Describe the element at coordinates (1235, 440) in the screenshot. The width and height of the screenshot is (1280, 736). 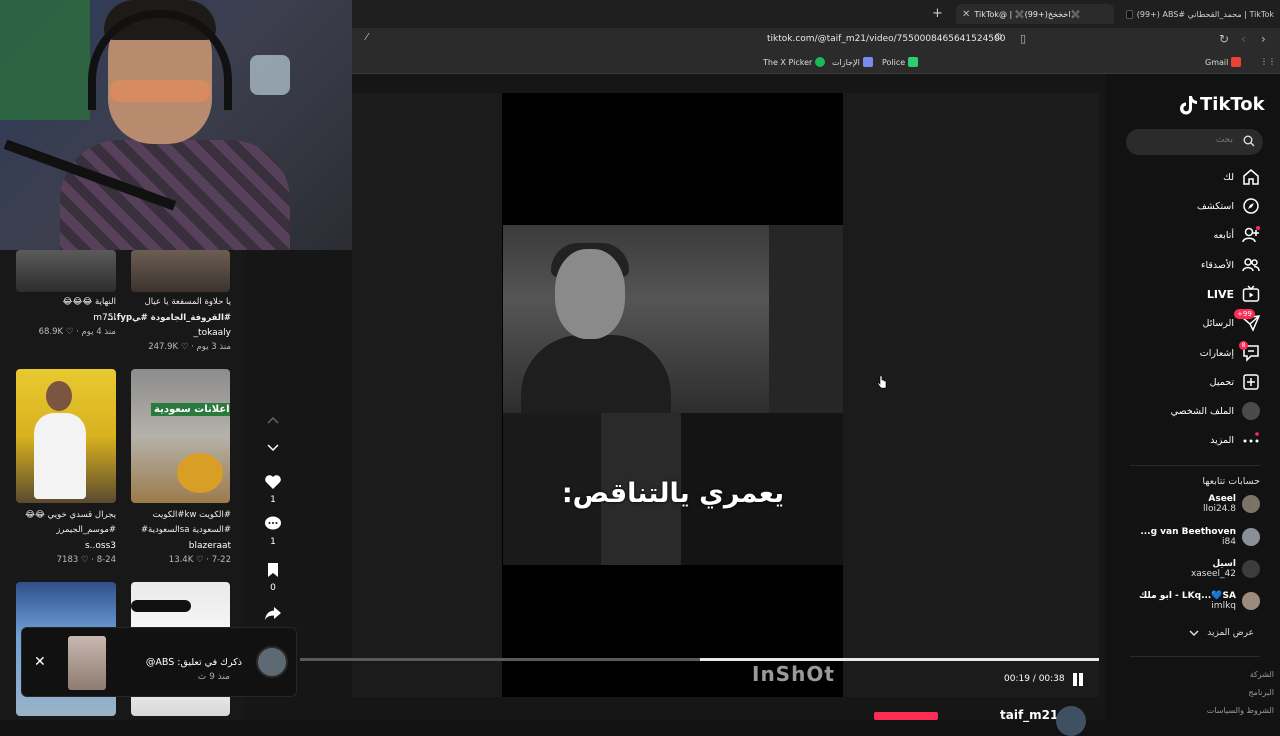
I see `nav-more: المزيد` at that location.